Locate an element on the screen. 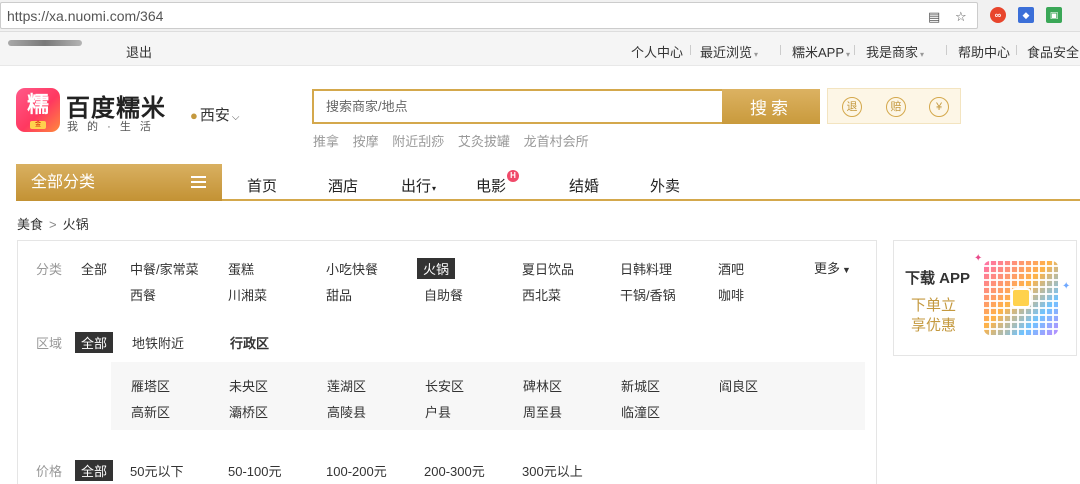 The width and height of the screenshot is (1080, 484). region-filter-label: 区域 is located at coordinates (49, 343).